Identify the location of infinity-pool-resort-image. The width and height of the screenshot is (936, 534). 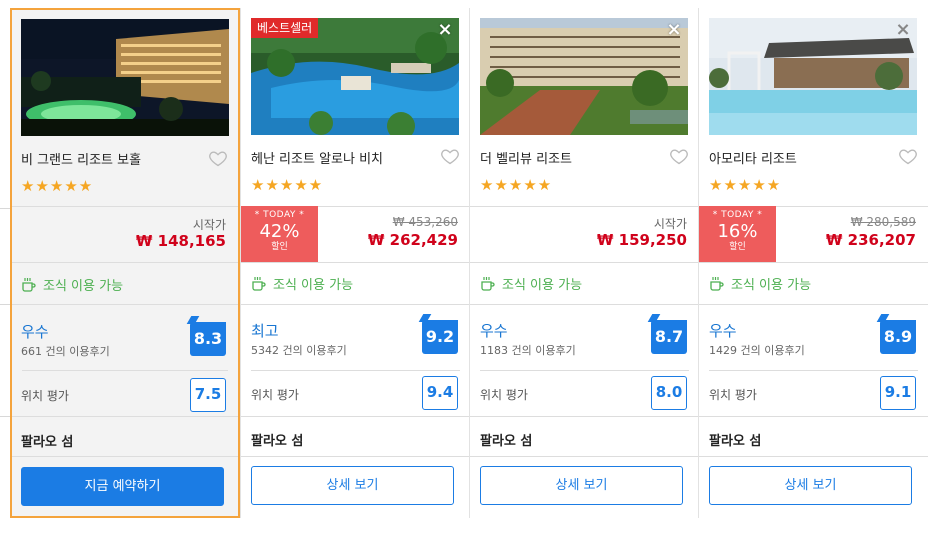
(813, 76).